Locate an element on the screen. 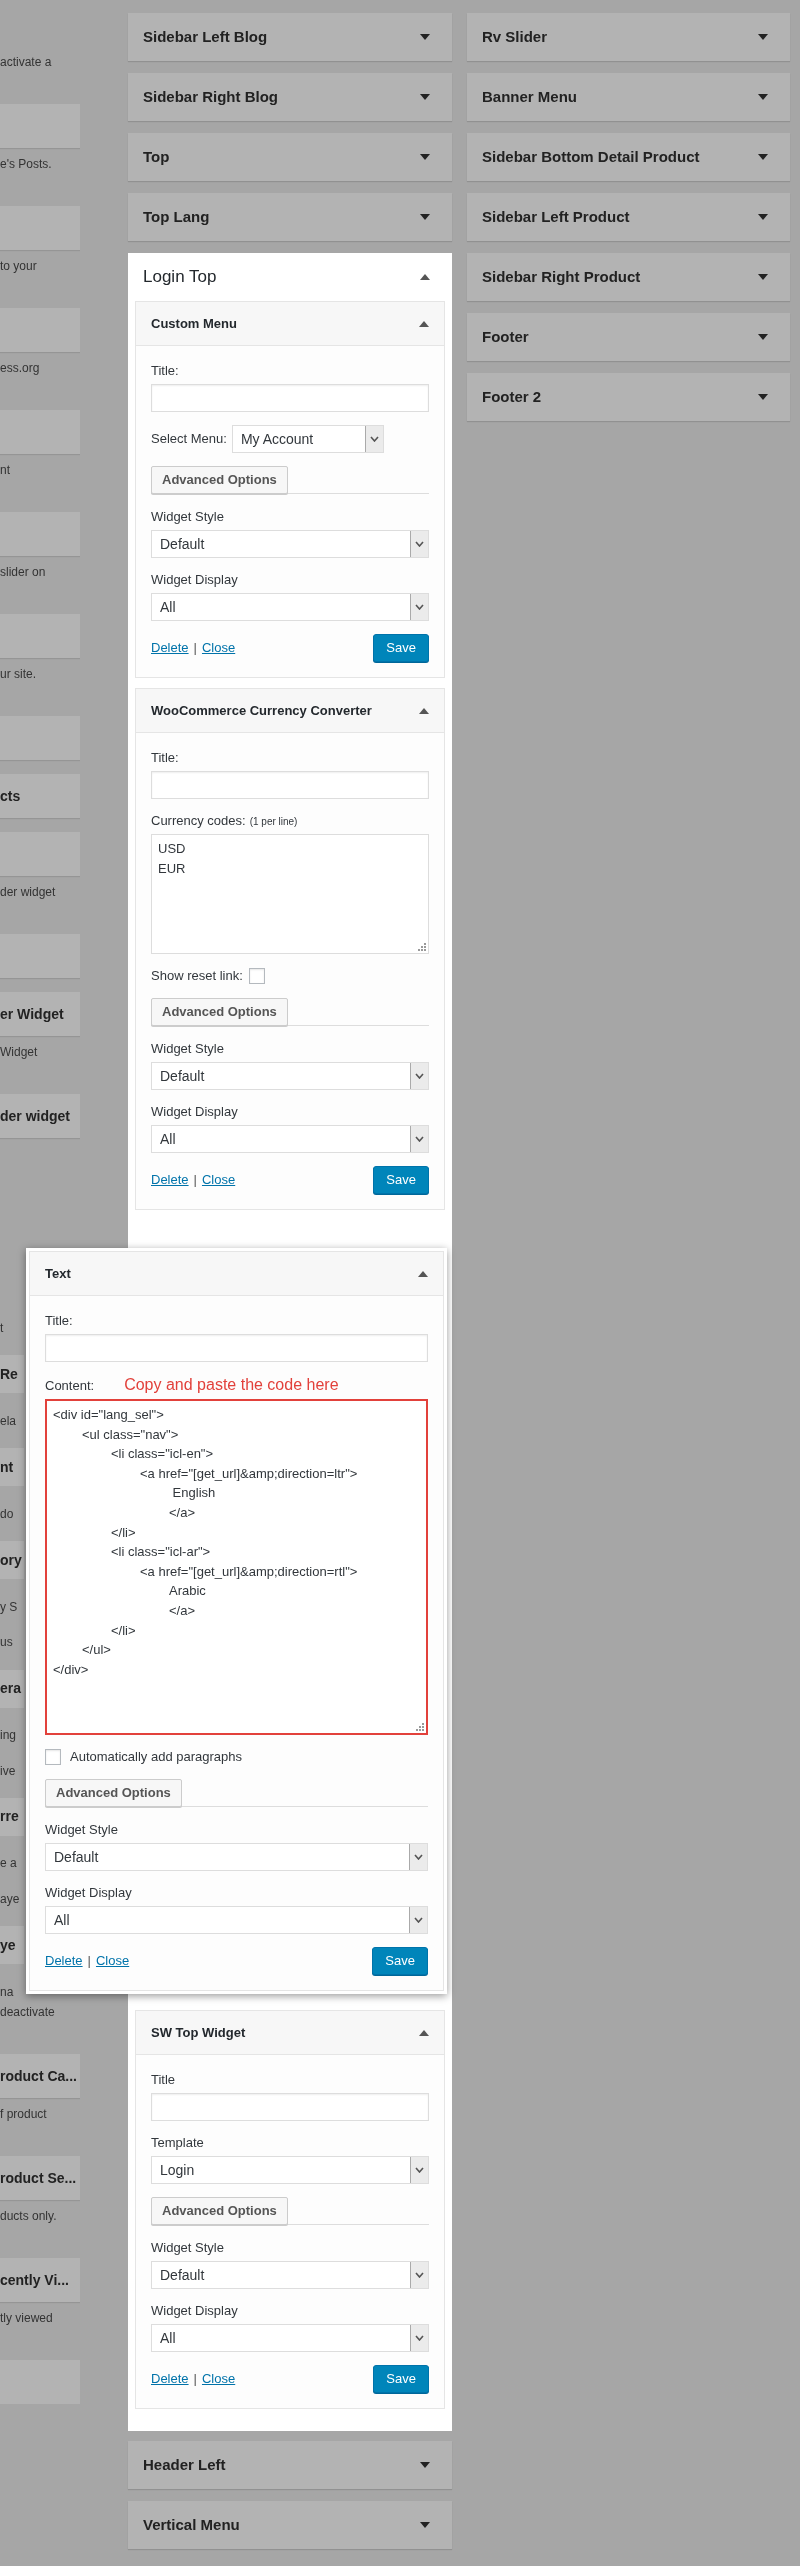  widget-header: Text is located at coordinates (236, 1274).